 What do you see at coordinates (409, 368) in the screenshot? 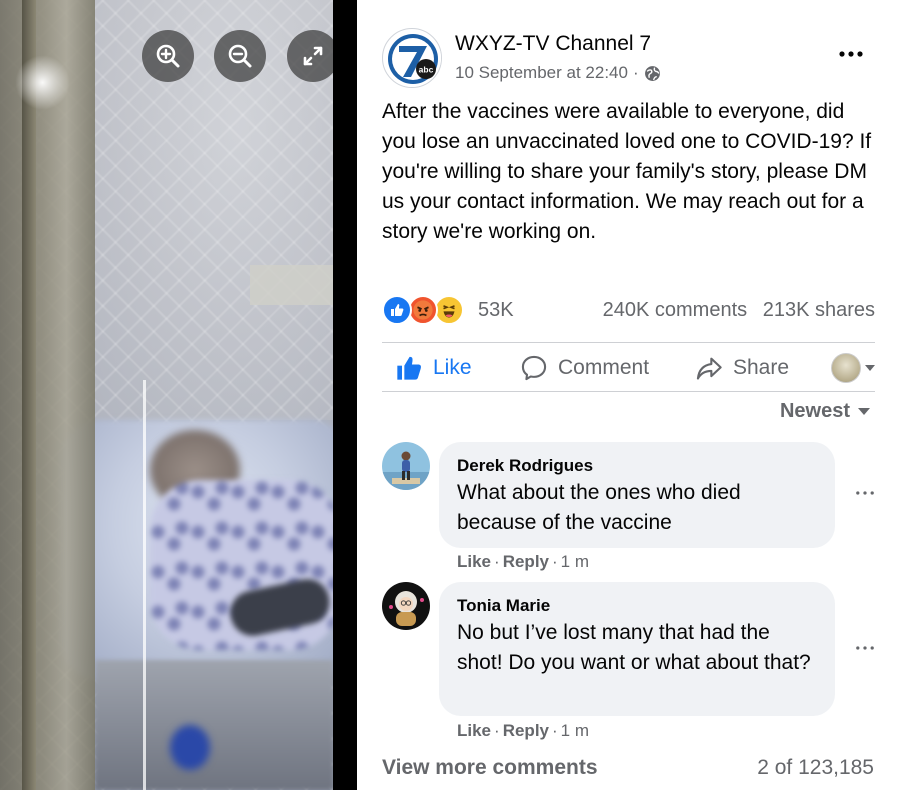
I see `thumbs-up-icon` at bounding box center [409, 368].